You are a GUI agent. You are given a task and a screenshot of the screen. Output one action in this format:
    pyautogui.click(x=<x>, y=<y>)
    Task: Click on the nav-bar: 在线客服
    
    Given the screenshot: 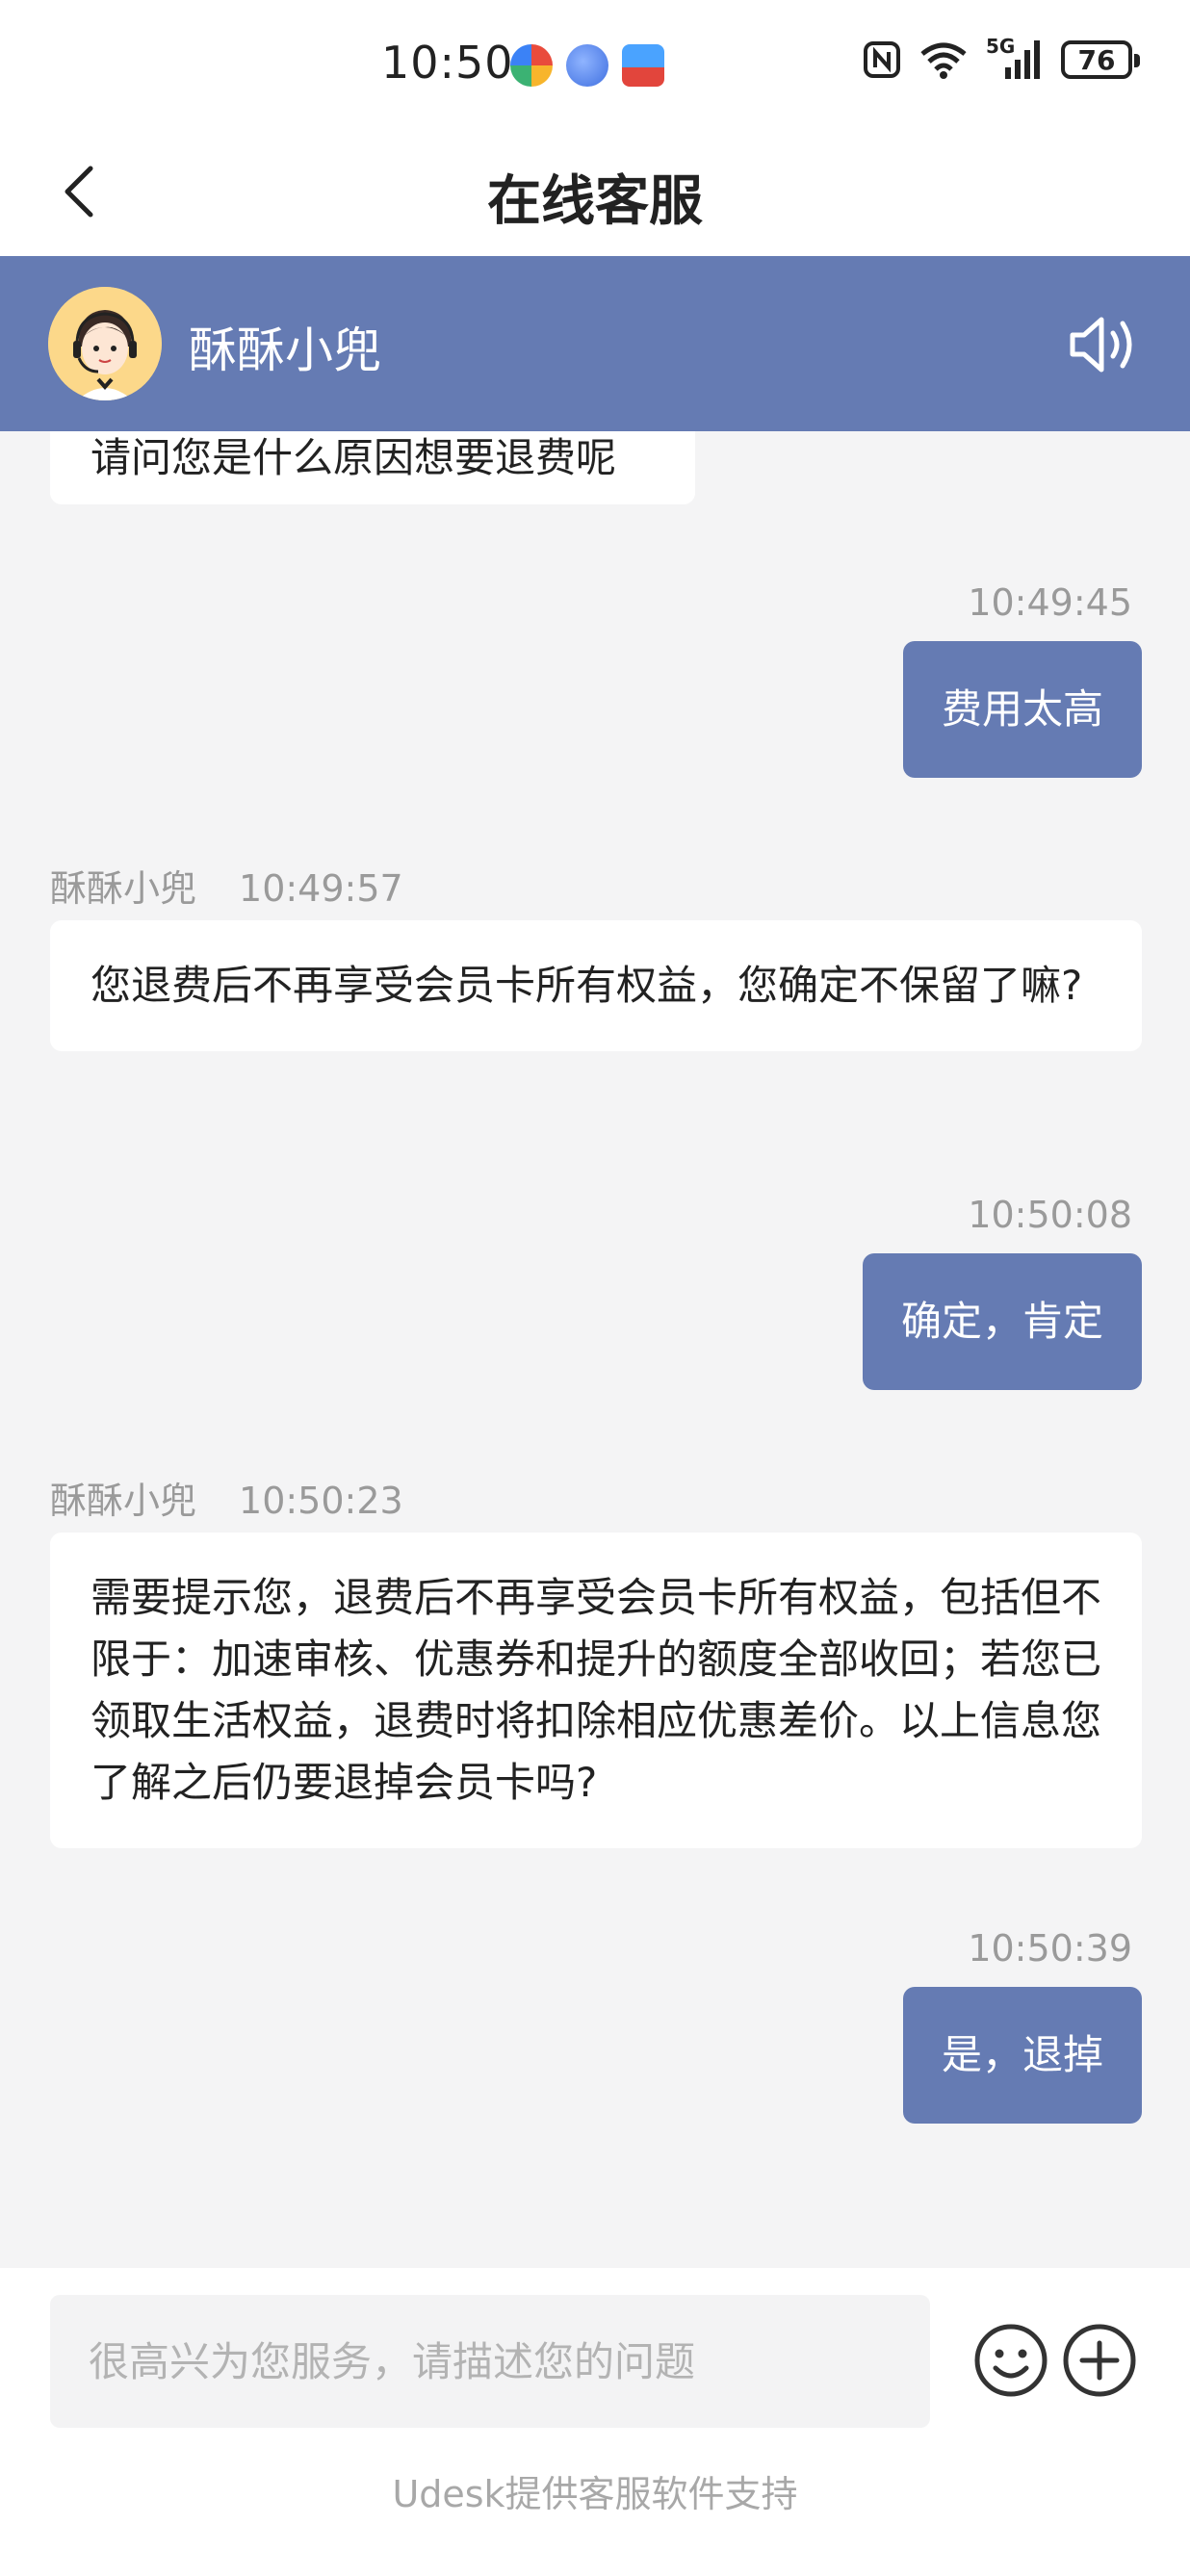 What is the action you would take?
    pyautogui.click(x=595, y=193)
    